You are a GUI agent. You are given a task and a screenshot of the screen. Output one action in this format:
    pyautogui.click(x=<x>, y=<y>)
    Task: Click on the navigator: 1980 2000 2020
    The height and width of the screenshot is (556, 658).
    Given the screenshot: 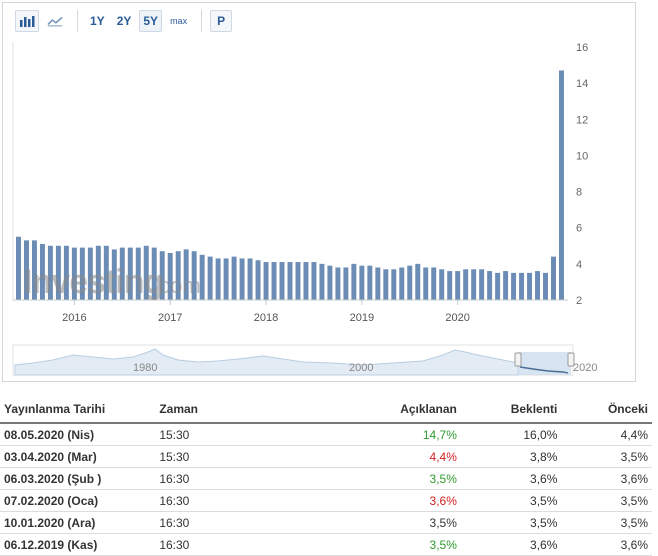 What is the action you would take?
    pyautogui.click(x=304, y=360)
    